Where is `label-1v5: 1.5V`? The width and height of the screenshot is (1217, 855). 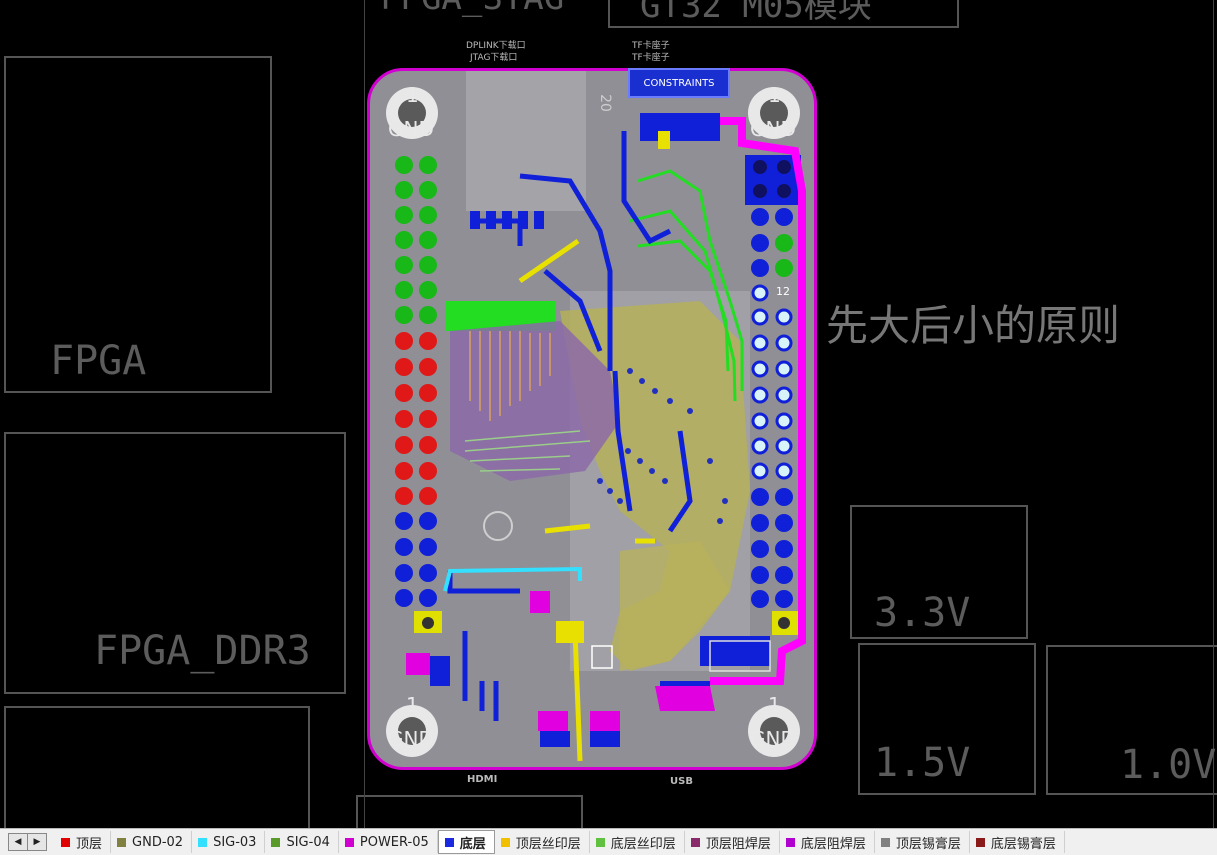 label-1v5: 1.5V is located at coordinates (922, 763).